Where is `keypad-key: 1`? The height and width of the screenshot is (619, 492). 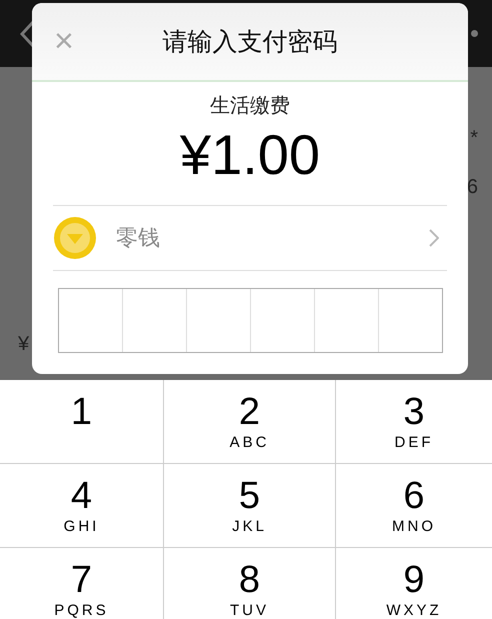 keypad-key: 1 is located at coordinates (82, 422).